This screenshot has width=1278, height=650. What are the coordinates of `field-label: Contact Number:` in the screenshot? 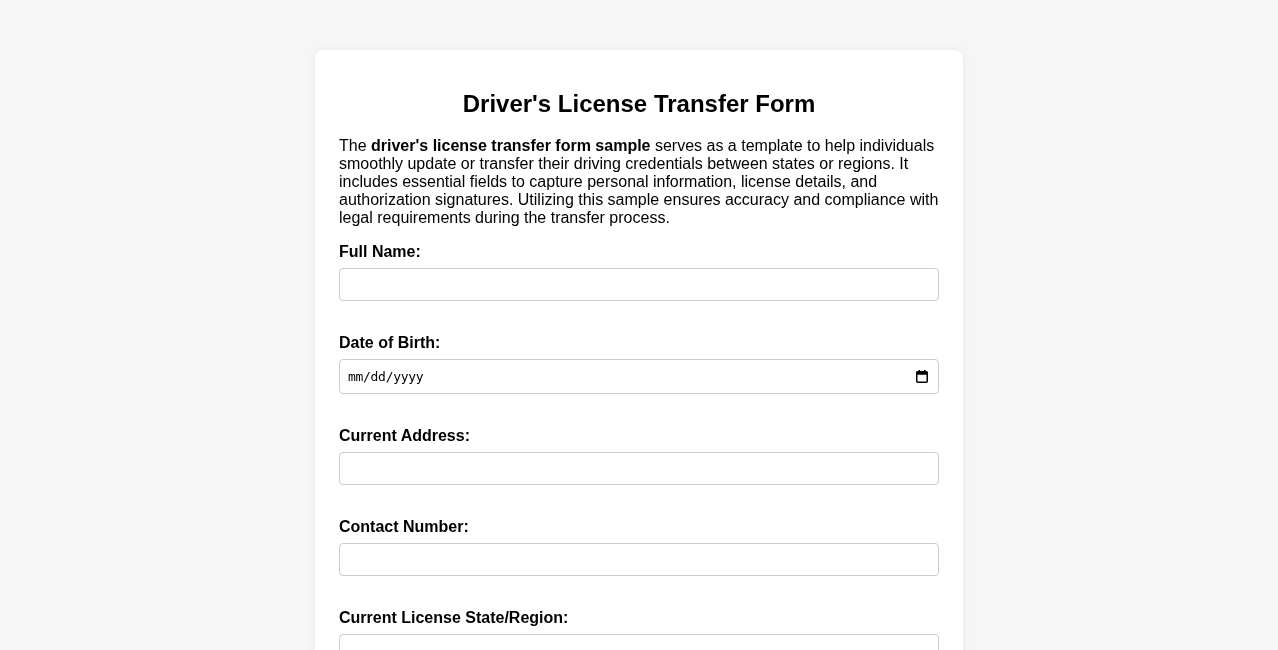 It's located at (404, 527).